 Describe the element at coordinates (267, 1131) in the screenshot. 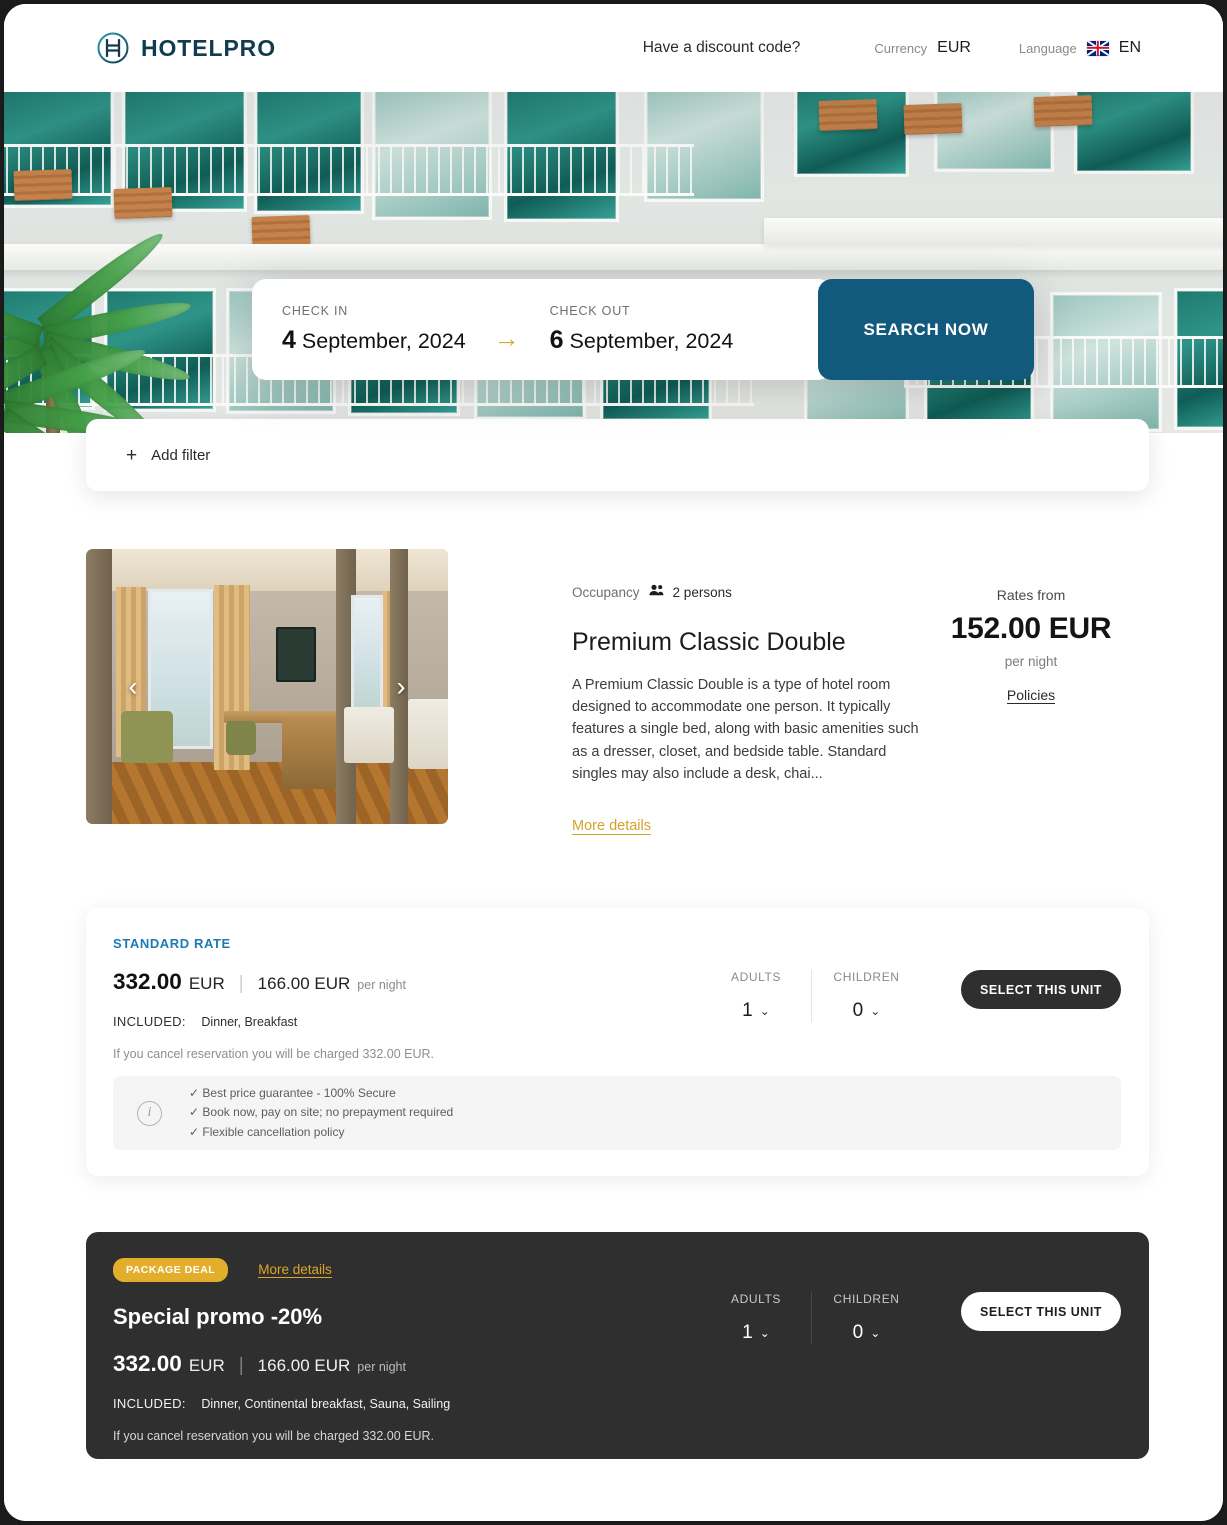

I see `guarantee-item: ✓ Flexible cancellation policy` at that location.